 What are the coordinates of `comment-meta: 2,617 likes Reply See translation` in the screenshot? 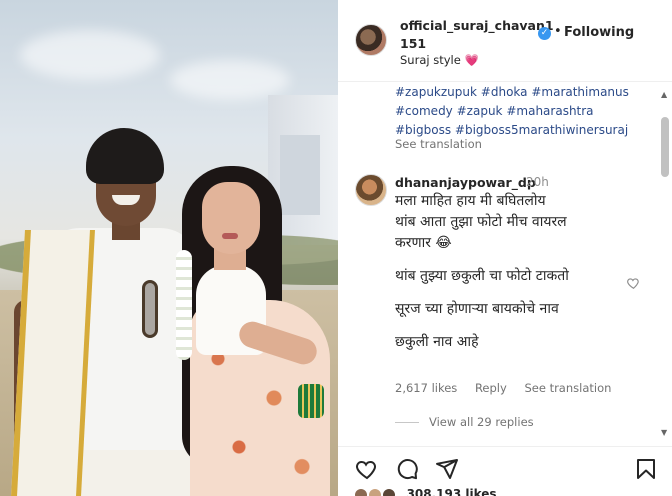 It's located at (510, 388).